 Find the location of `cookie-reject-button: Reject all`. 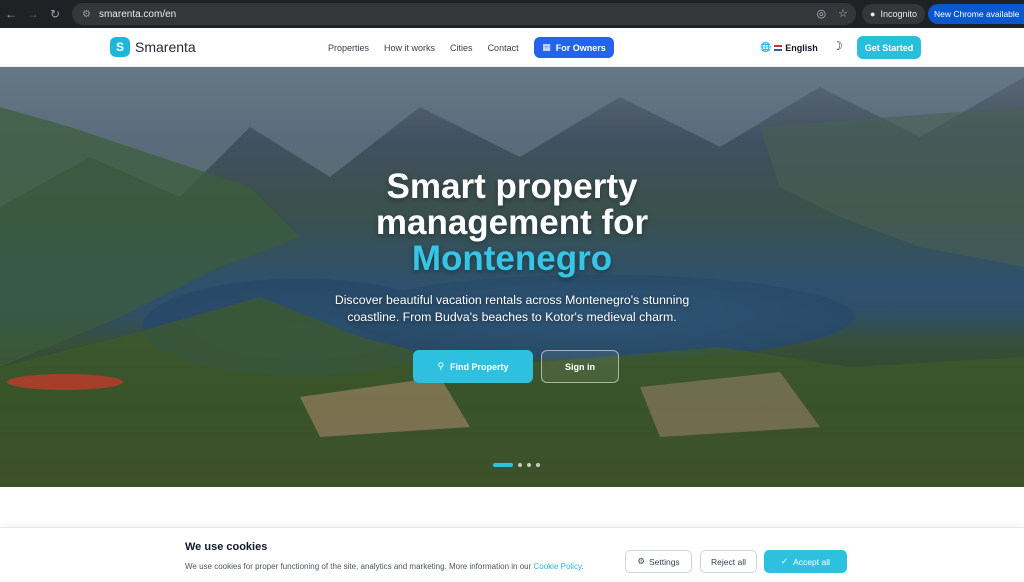

cookie-reject-button: Reject all is located at coordinates (728, 561).